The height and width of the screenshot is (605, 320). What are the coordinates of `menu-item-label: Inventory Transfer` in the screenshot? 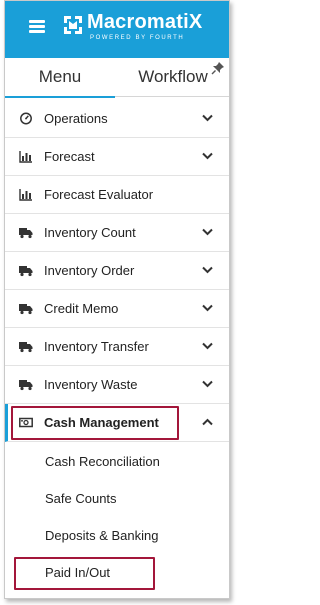 It's located at (96, 346).